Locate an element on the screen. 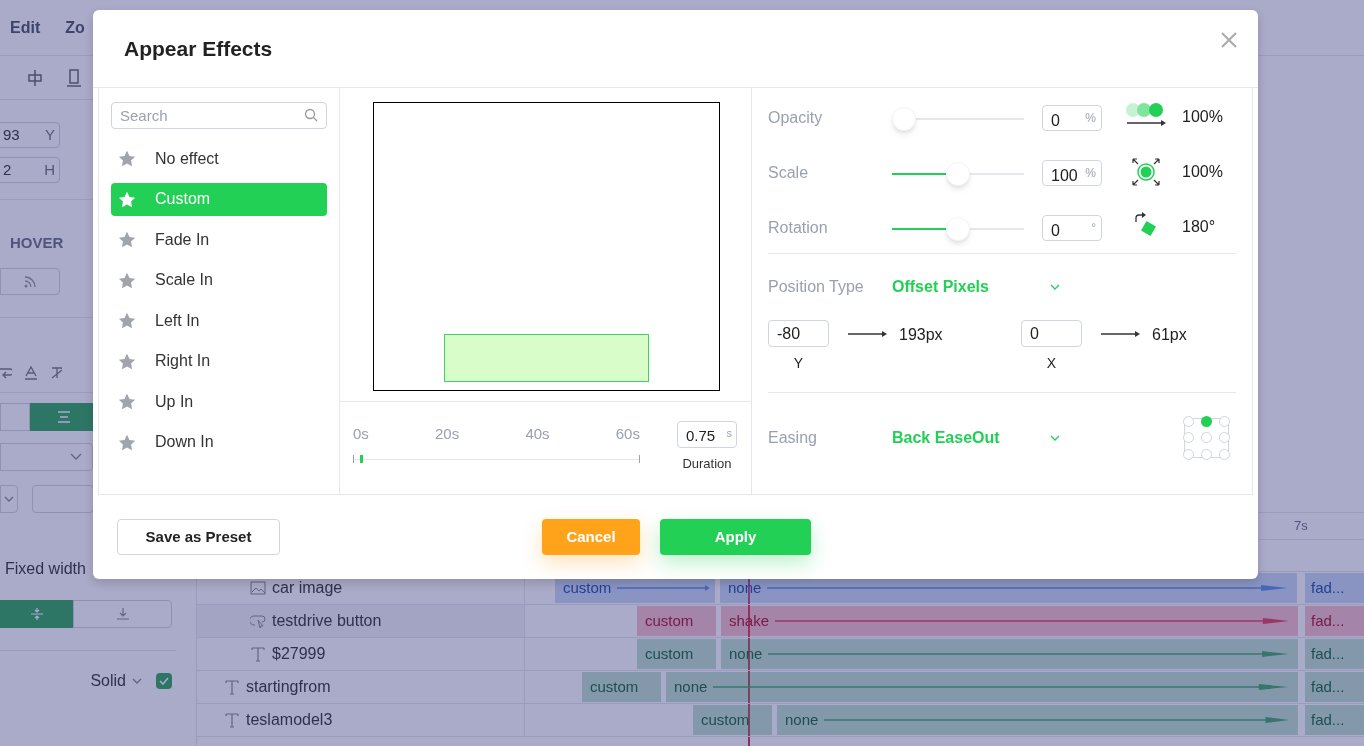 The image size is (1364, 746). checkbox is located at coordinates (164, 681).